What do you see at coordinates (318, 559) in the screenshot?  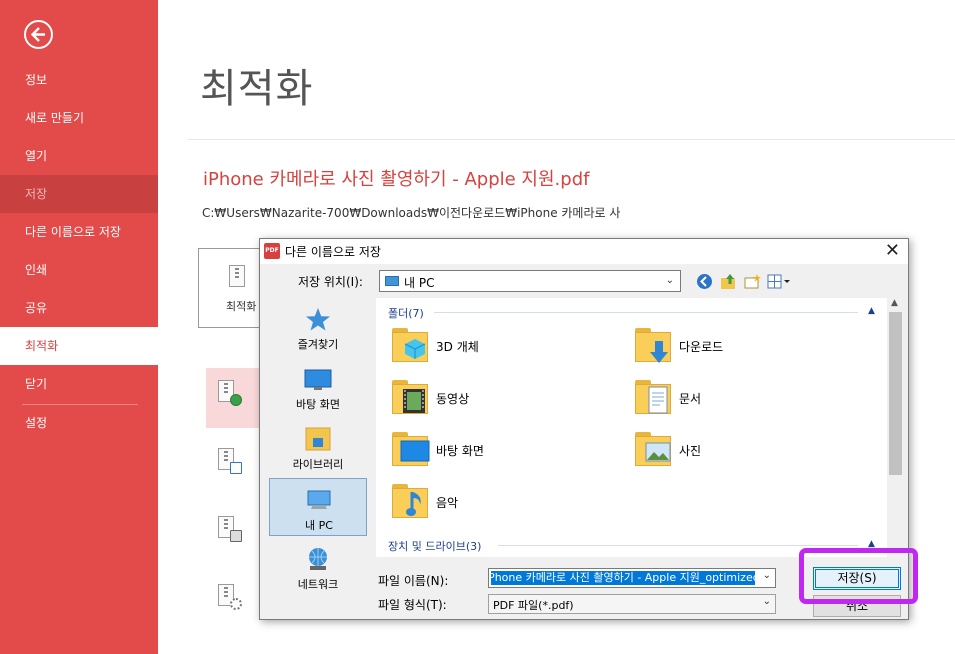 I see `network-icon` at bounding box center [318, 559].